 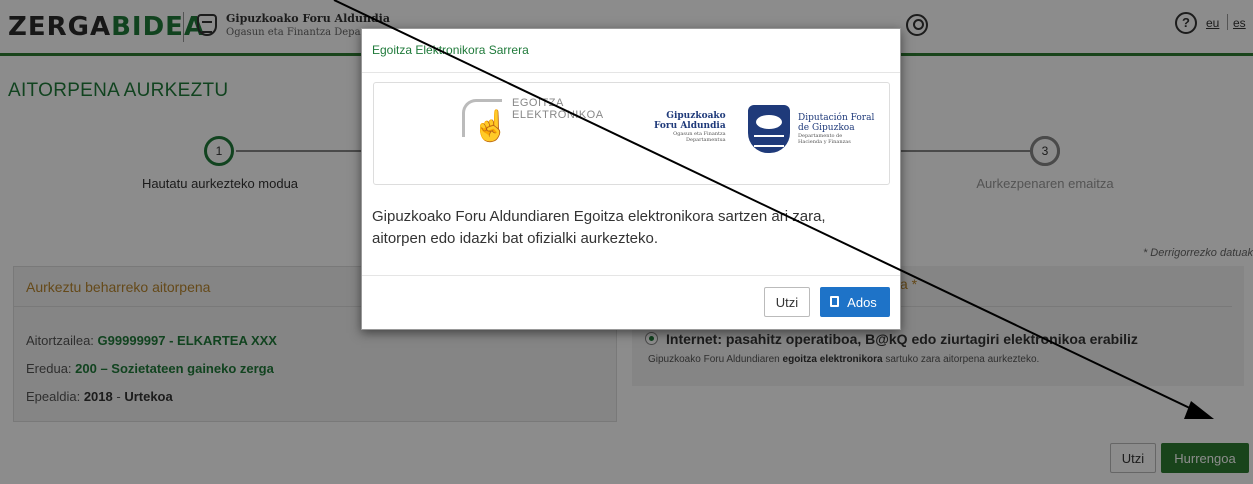 What do you see at coordinates (836, 118) in the screenshot?
I see `gfa-right-1: Diputación Foral` at bounding box center [836, 118].